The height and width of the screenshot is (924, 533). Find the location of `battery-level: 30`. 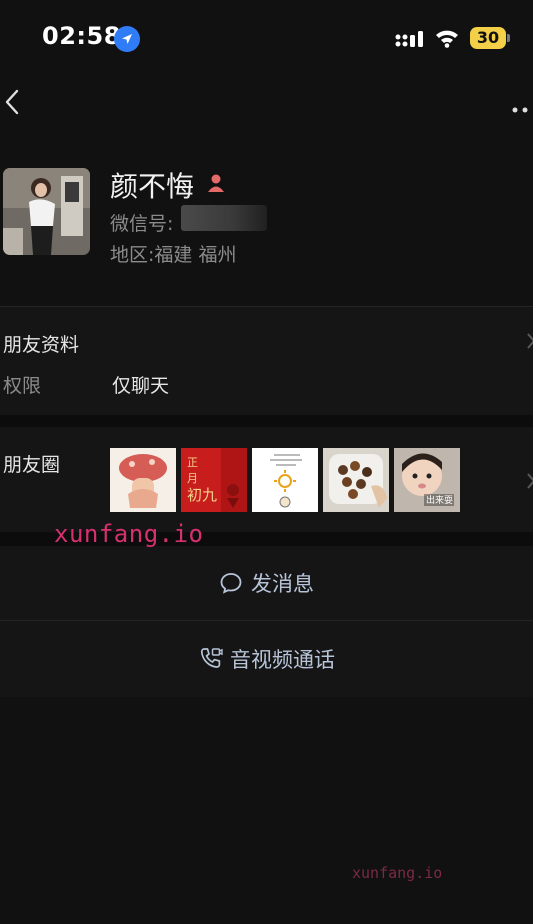

battery-level: 30 is located at coordinates (488, 37).